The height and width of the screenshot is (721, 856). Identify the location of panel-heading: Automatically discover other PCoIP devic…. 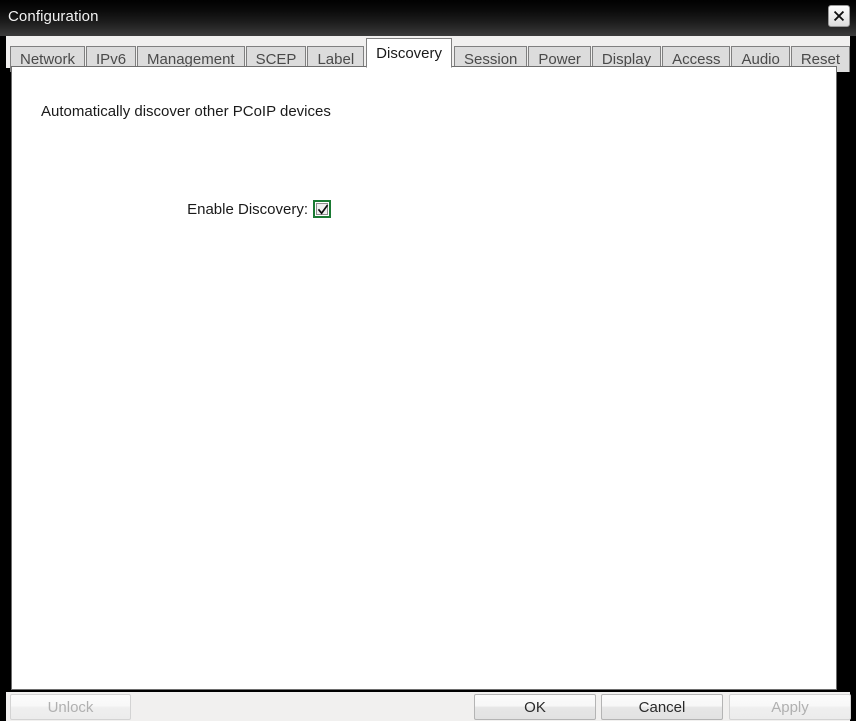
(186, 111).